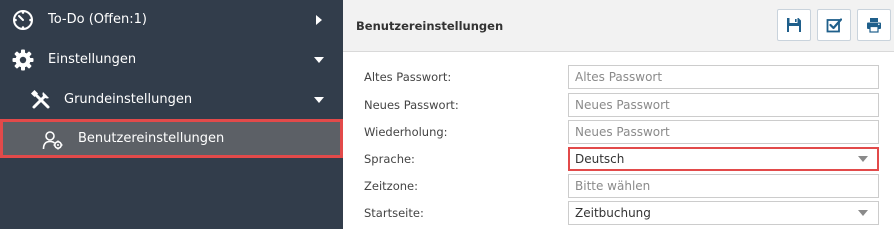 The image size is (894, 240). Describe the element at coordinates (92, 59) in the screenshot. I see `sidebar-item-label: Einstellungen` at that location.